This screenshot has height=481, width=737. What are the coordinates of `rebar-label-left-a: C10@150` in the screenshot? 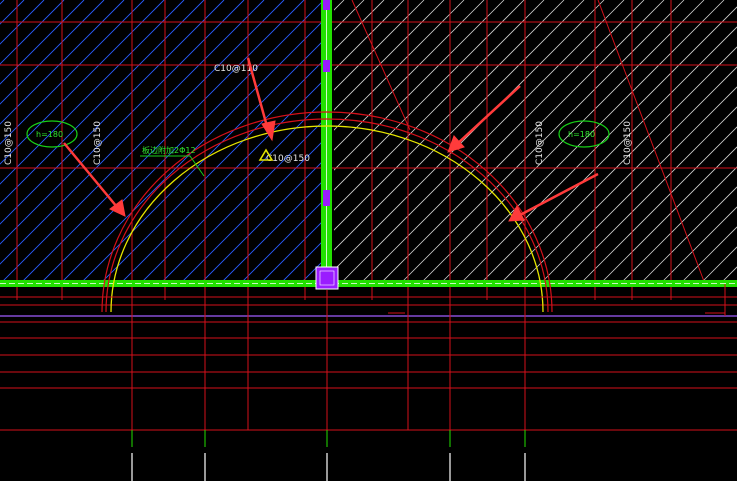 It's located at (9, 143).